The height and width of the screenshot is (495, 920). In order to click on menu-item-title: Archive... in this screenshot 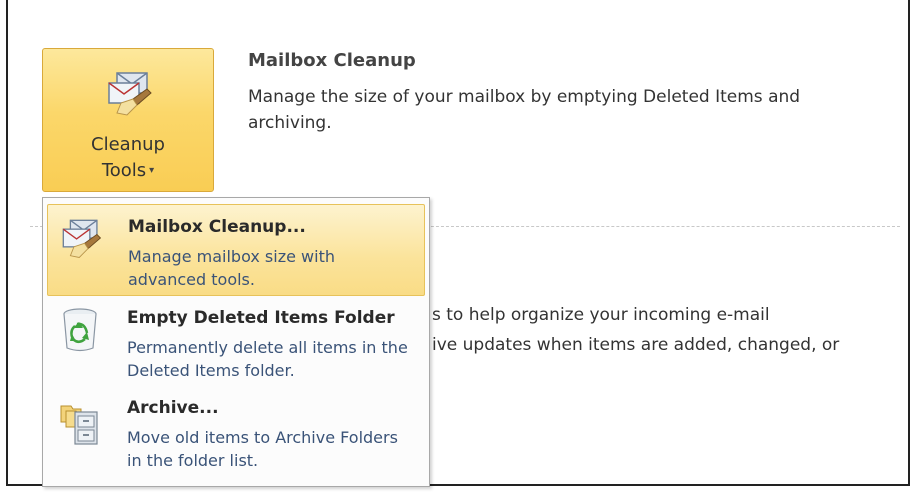, I will do `click(173, 408)`.